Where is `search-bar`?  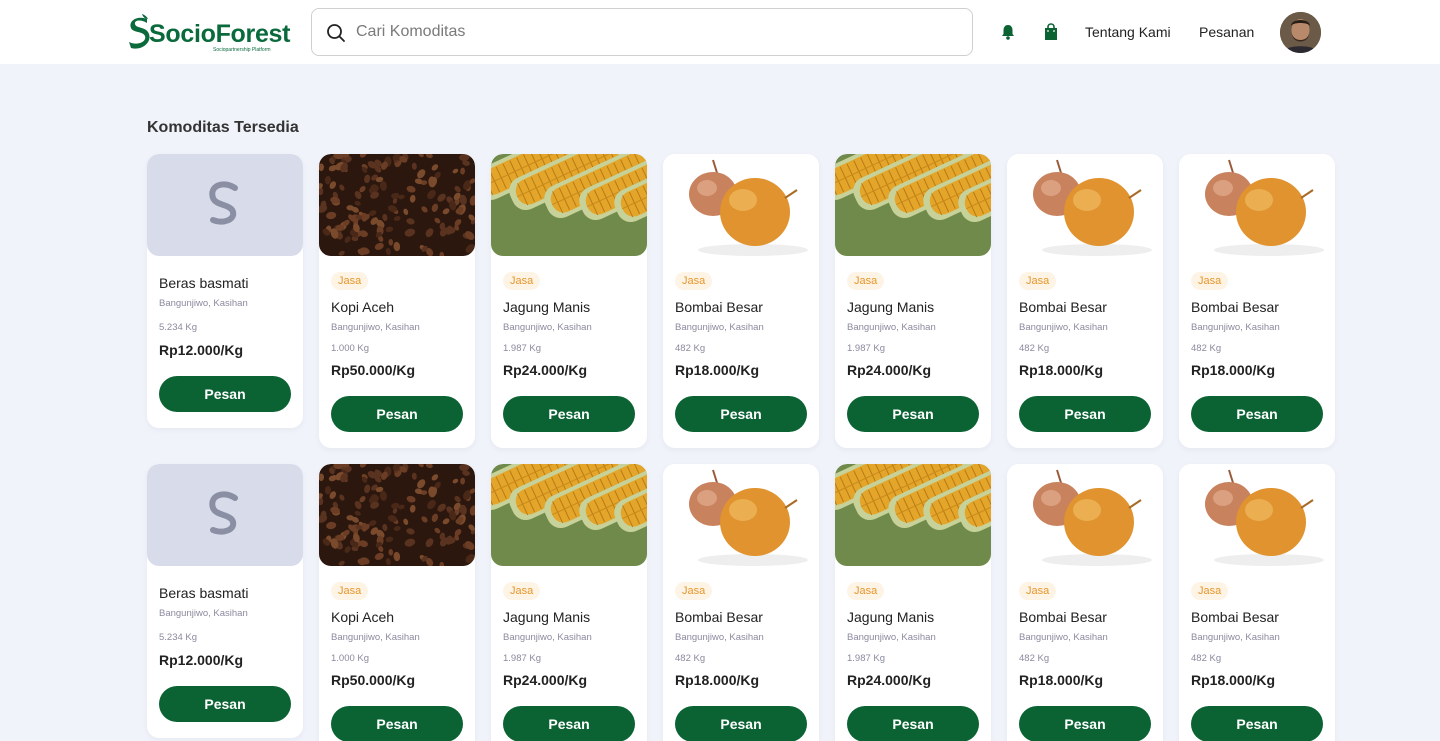 search-bar is located at coordinates (642, 32).